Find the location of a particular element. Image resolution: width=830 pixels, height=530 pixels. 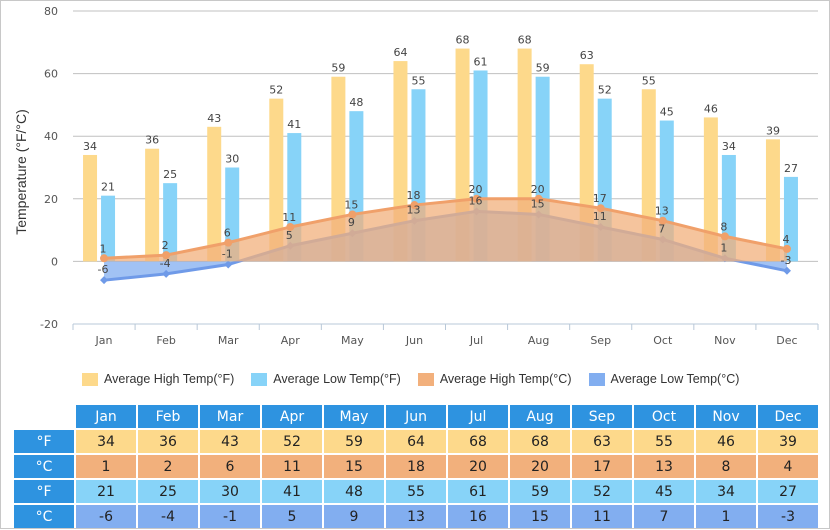

bar-value-label: 41 is located at coordinates (294, 124).